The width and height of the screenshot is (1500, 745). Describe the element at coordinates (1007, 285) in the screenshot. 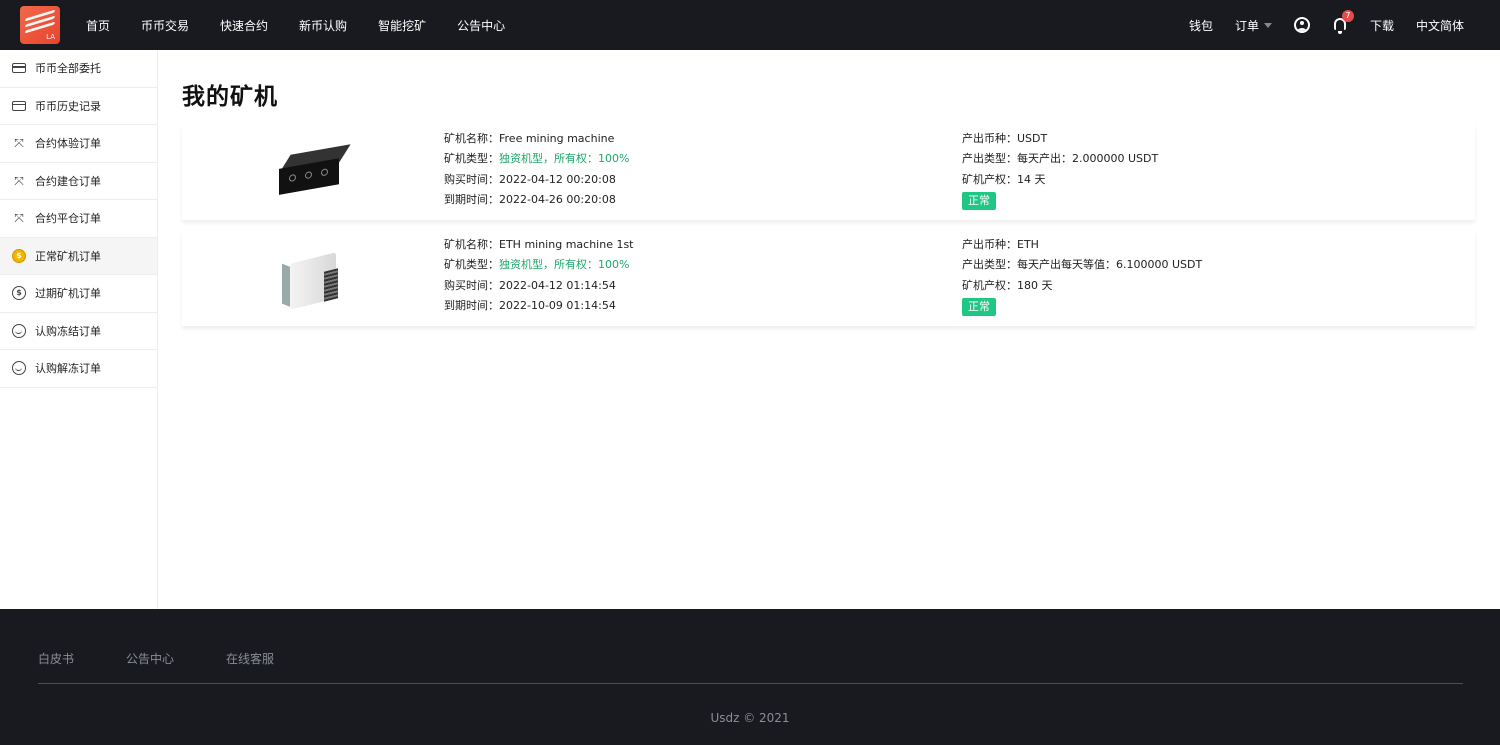

I see `term-row: 矿机产权：180 天` at that location.